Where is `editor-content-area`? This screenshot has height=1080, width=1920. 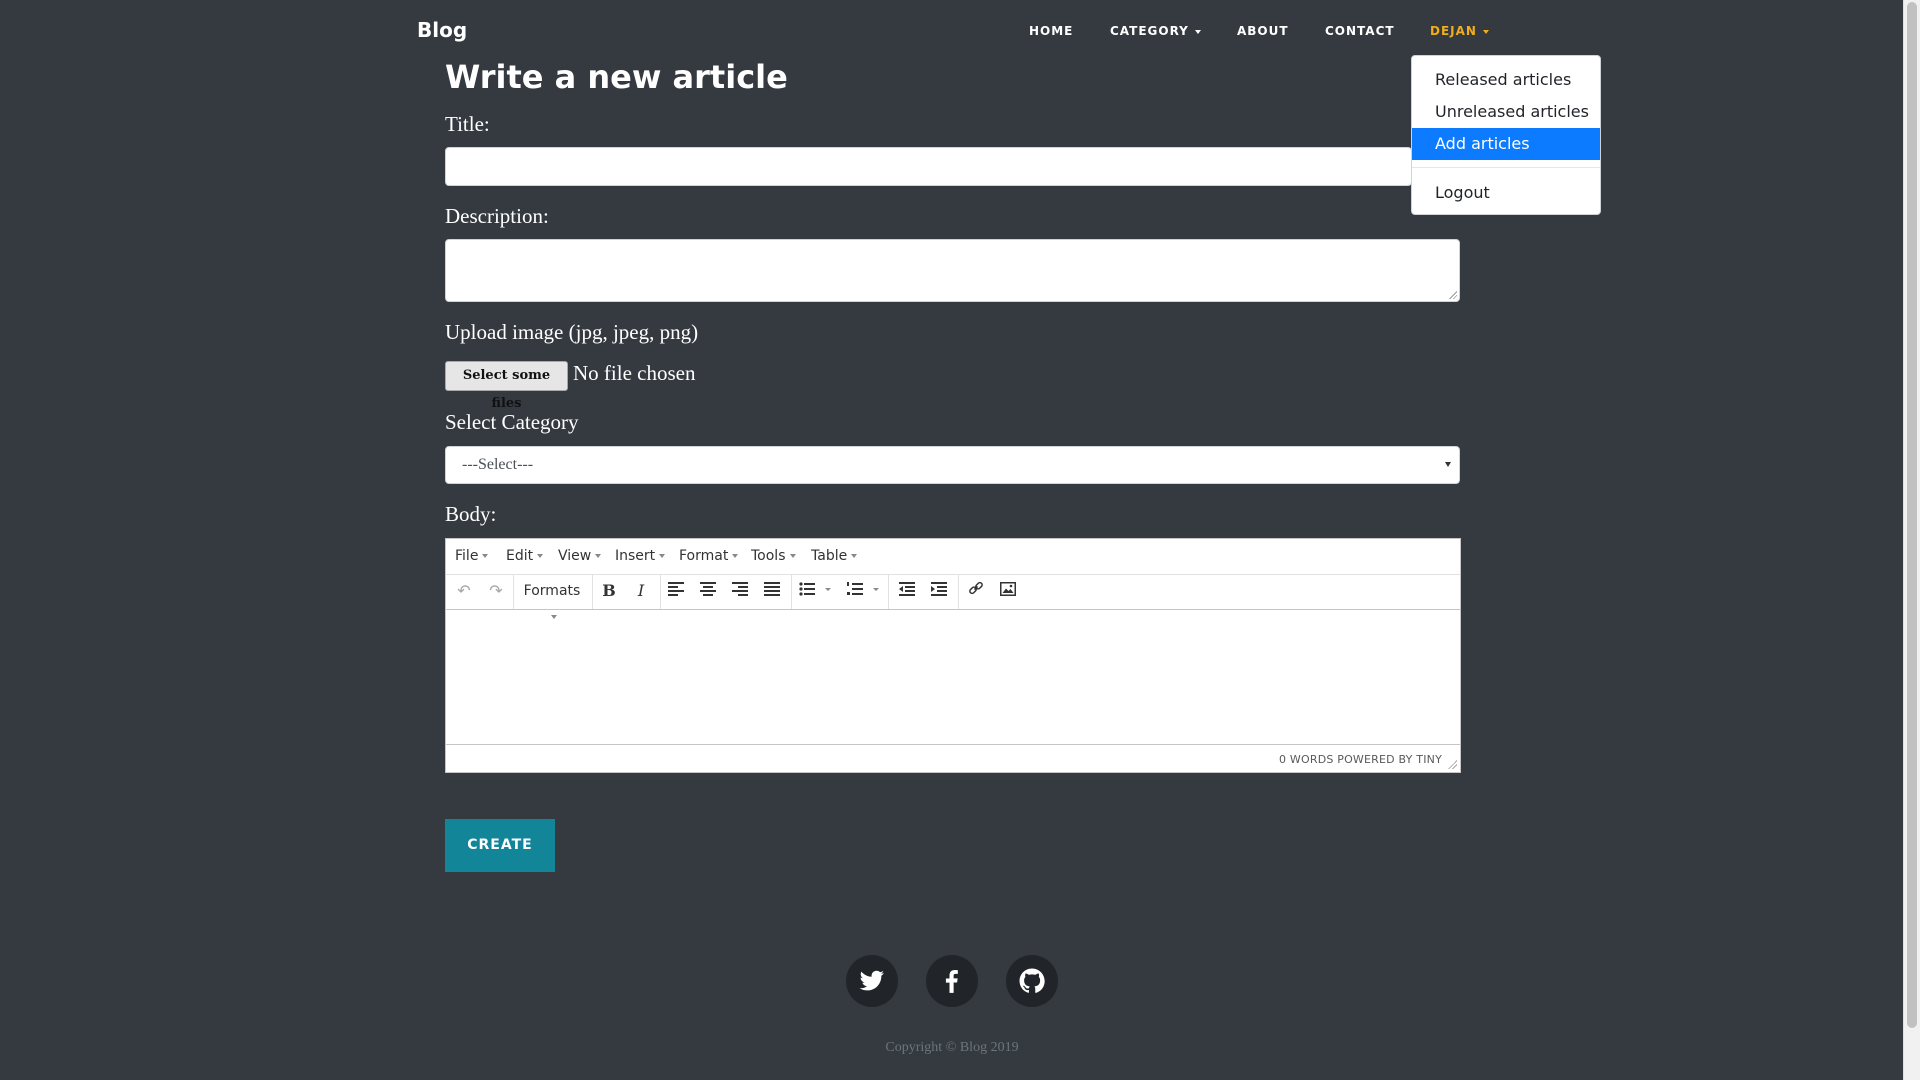
editor-content-area is located at coordinates (953, 677).